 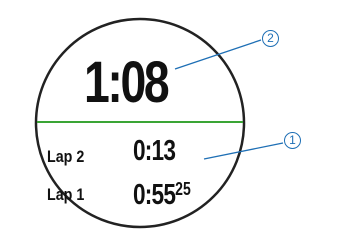 I want to click on lap-2-time: 0:13, so click(x=154, y=151).